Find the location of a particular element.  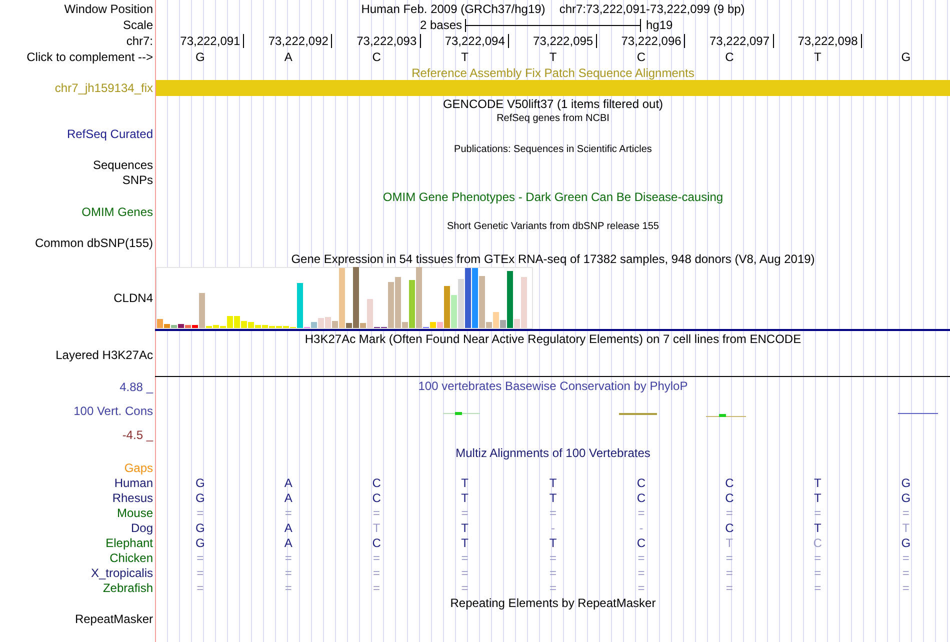

assembly-title: Human Feb. 2009 (GRCh37/hg19) is located at coordinates (453, 8).